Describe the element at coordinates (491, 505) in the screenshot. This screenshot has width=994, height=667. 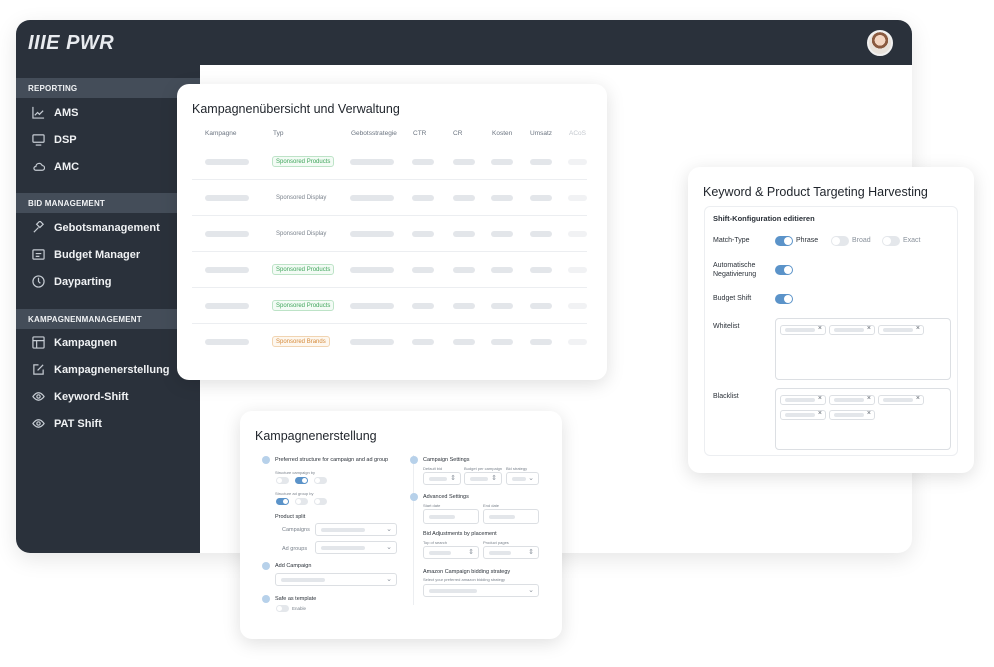
I see `end-date-label: End date` at that location.